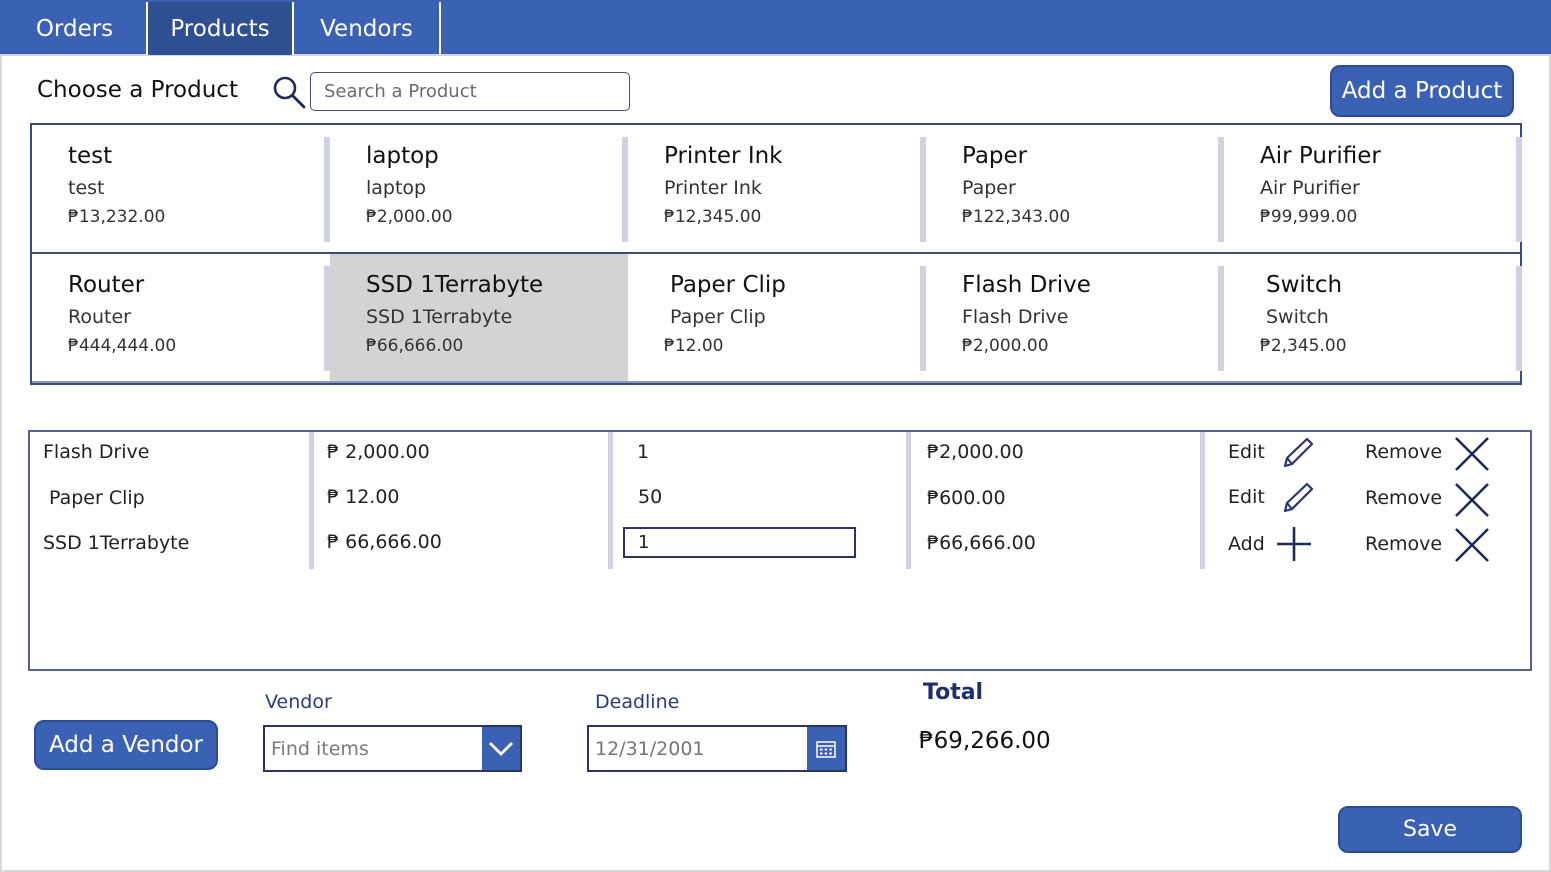 The image size is (1551, 872). What do you see at coordinates (384, 542) in the screenshot?
I see `line-unit-price: ₱ 66,666.00` at bounding box center [384, 542].